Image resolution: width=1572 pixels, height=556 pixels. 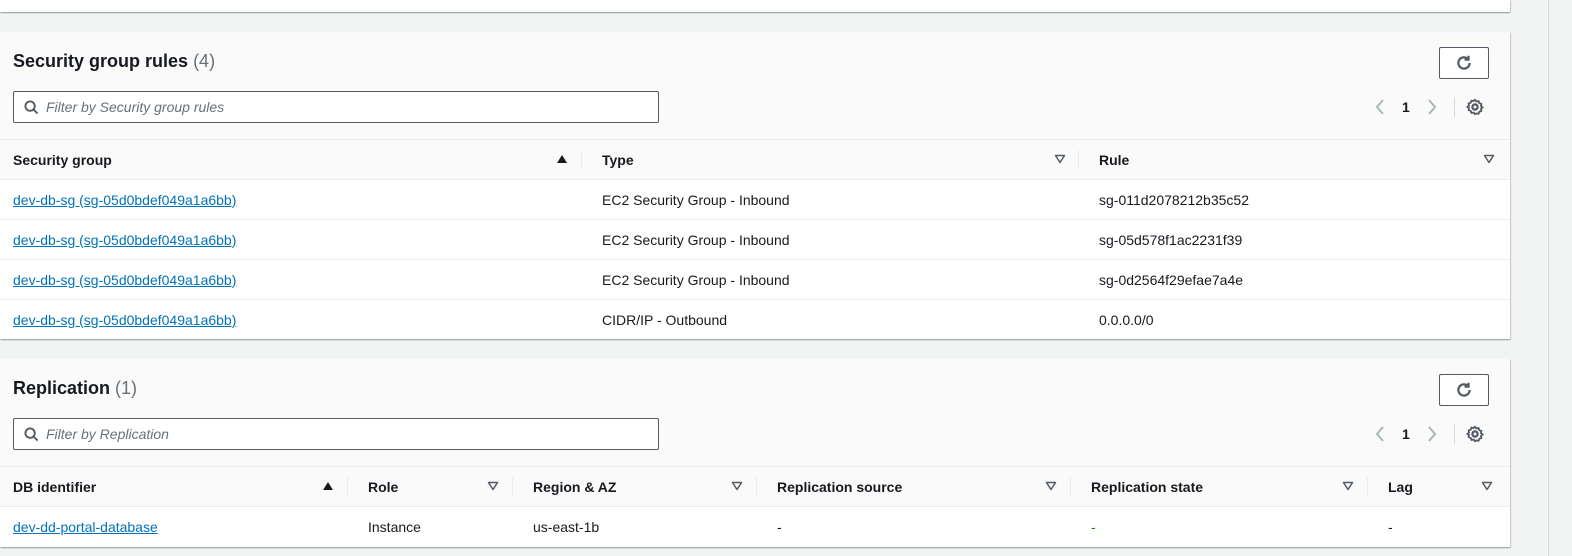 What do you see at coordinates (779, 526) in the screenshot?
I see `cell-replication-source: -` at bounding box center [779, 526].